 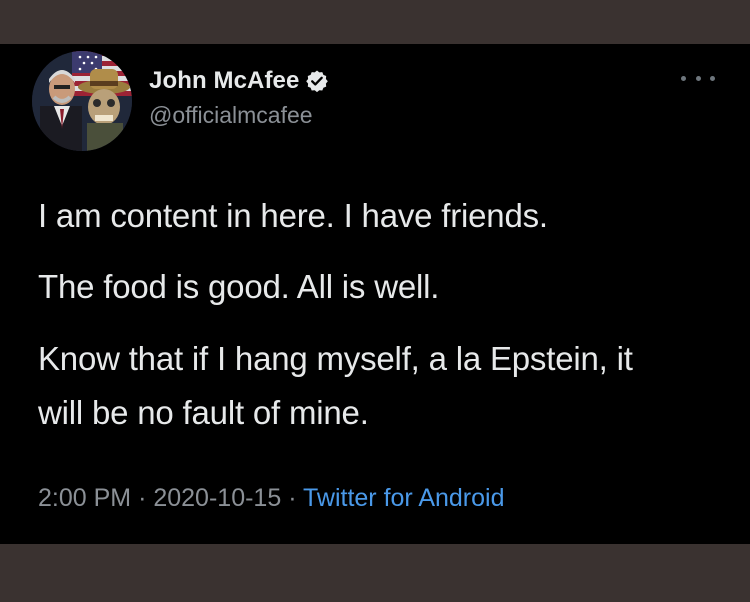 I want to click on display-name: John McAfee, so click(x=224, y=81).